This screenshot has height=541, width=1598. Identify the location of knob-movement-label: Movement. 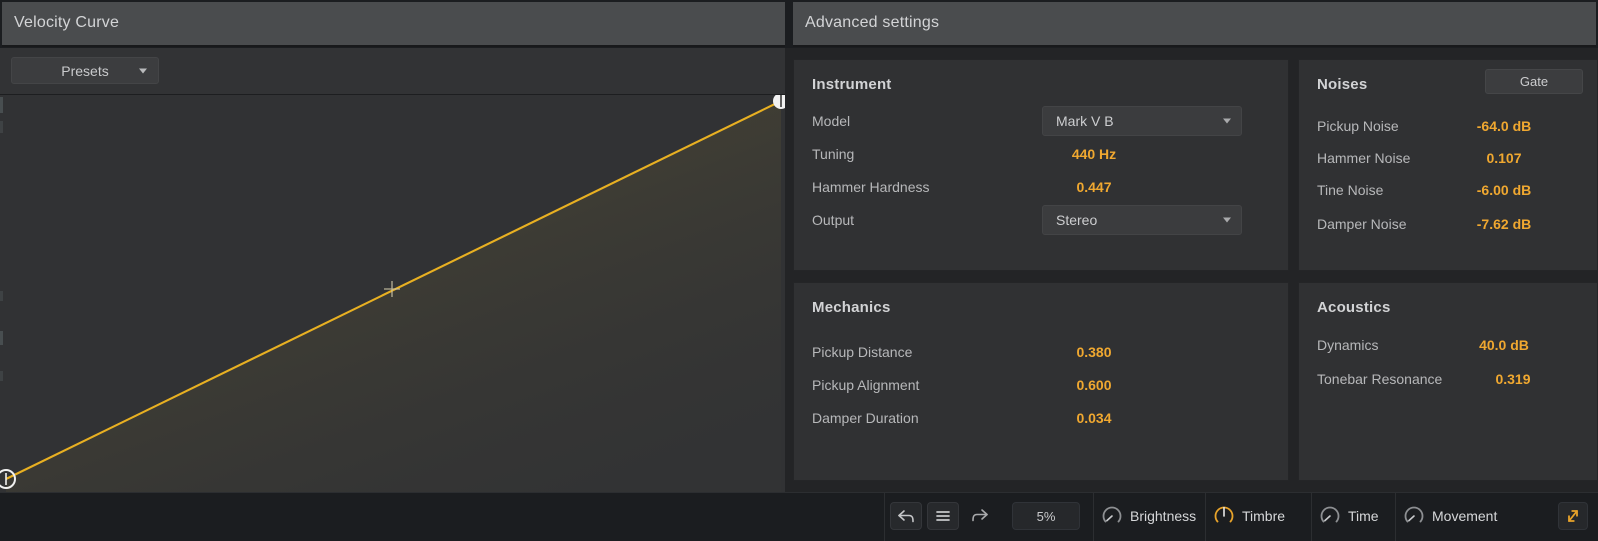
(1465, 516).